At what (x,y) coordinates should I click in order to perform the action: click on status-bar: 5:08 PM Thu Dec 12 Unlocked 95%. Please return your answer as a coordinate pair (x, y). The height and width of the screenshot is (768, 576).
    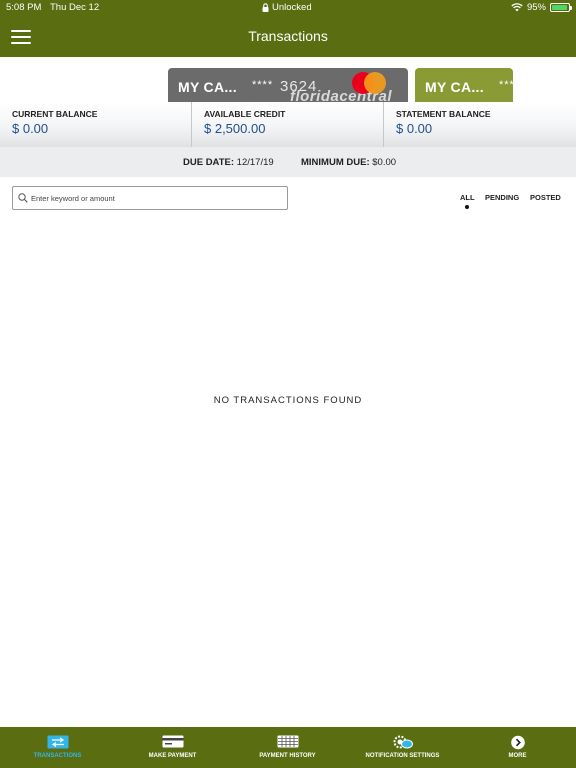
    Looking at the image, I should click on (288, 7).